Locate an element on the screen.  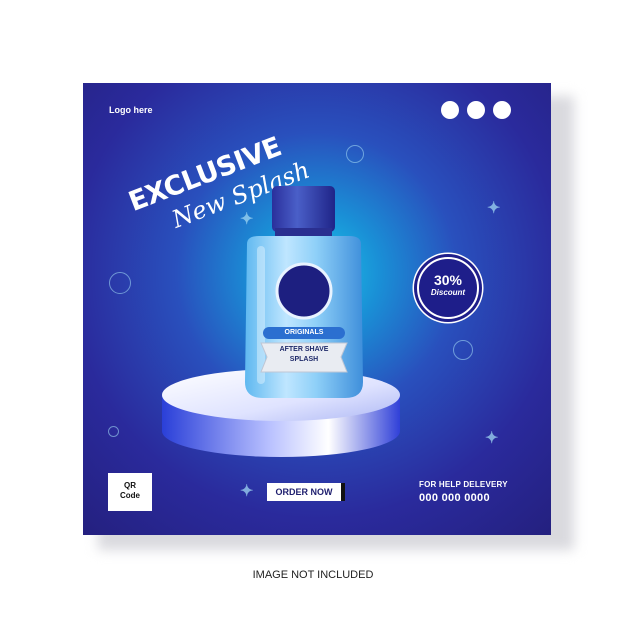
help-phone-number: 000 000 0000 is located at coordinates (454, 498).